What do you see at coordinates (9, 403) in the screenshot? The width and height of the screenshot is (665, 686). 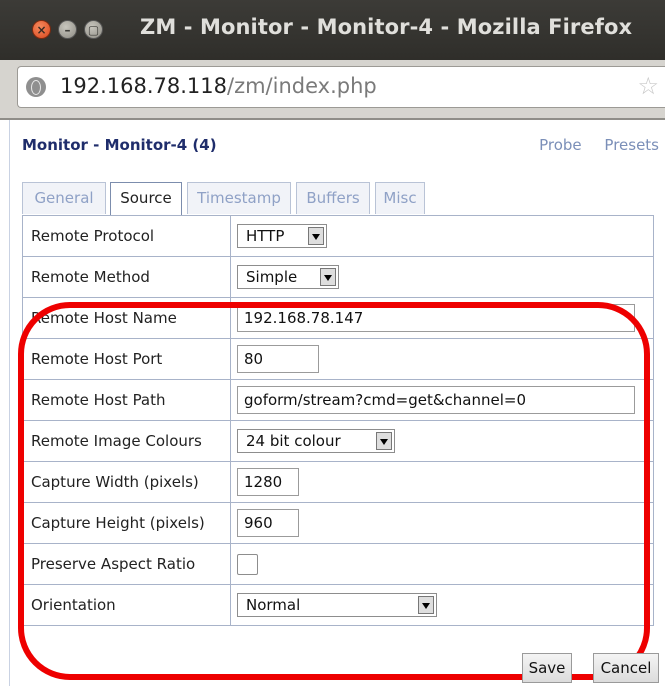 I see `page-left-border` at bounding box center [9, 403].